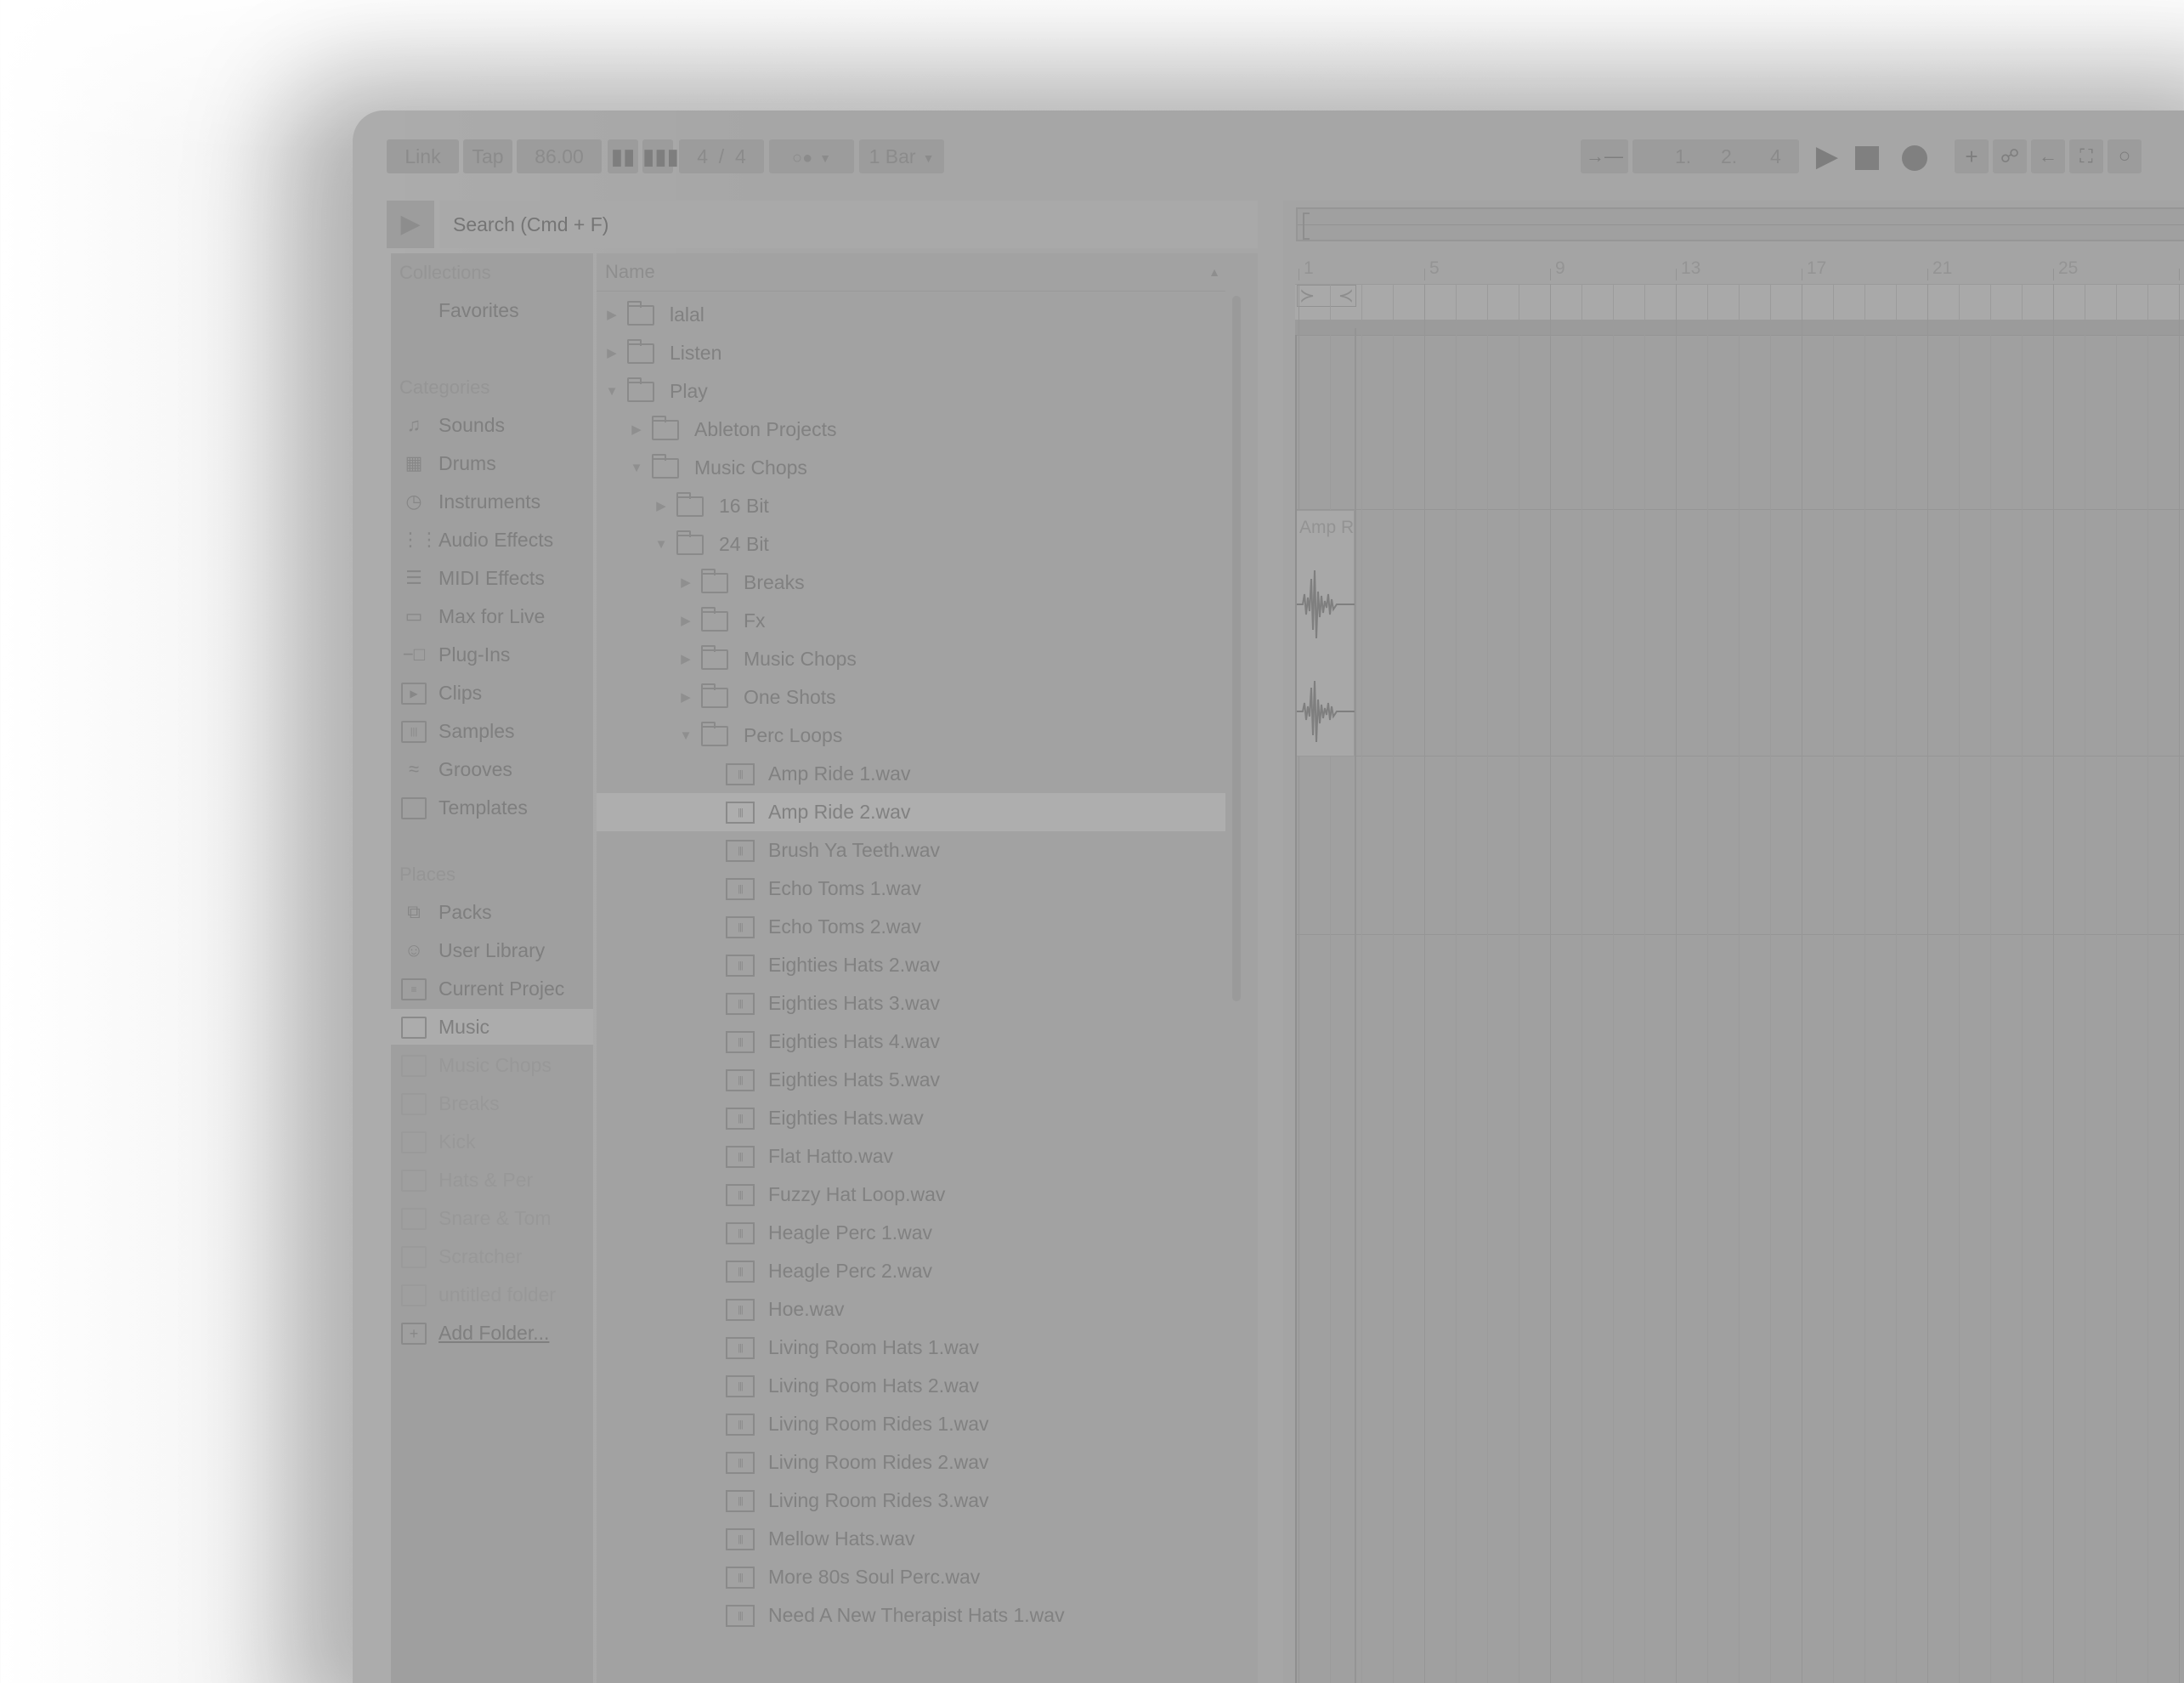  I want to click on stop-icon, so click(1867, 156).